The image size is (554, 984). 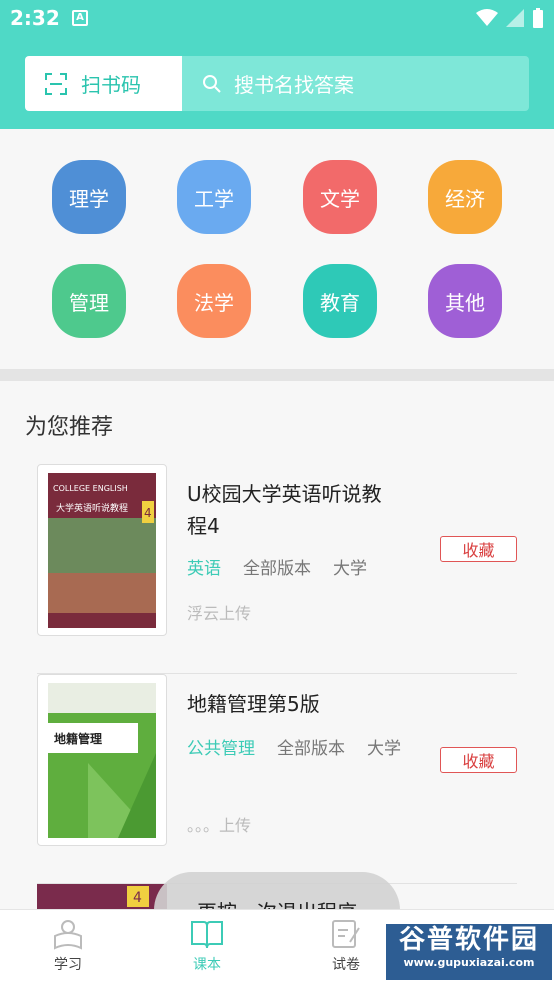 What do you see at coordinates (284, 510) in the screenshot?
I see `book-title: U校园大学英语听说教程4` at bounding box center [284, 510].